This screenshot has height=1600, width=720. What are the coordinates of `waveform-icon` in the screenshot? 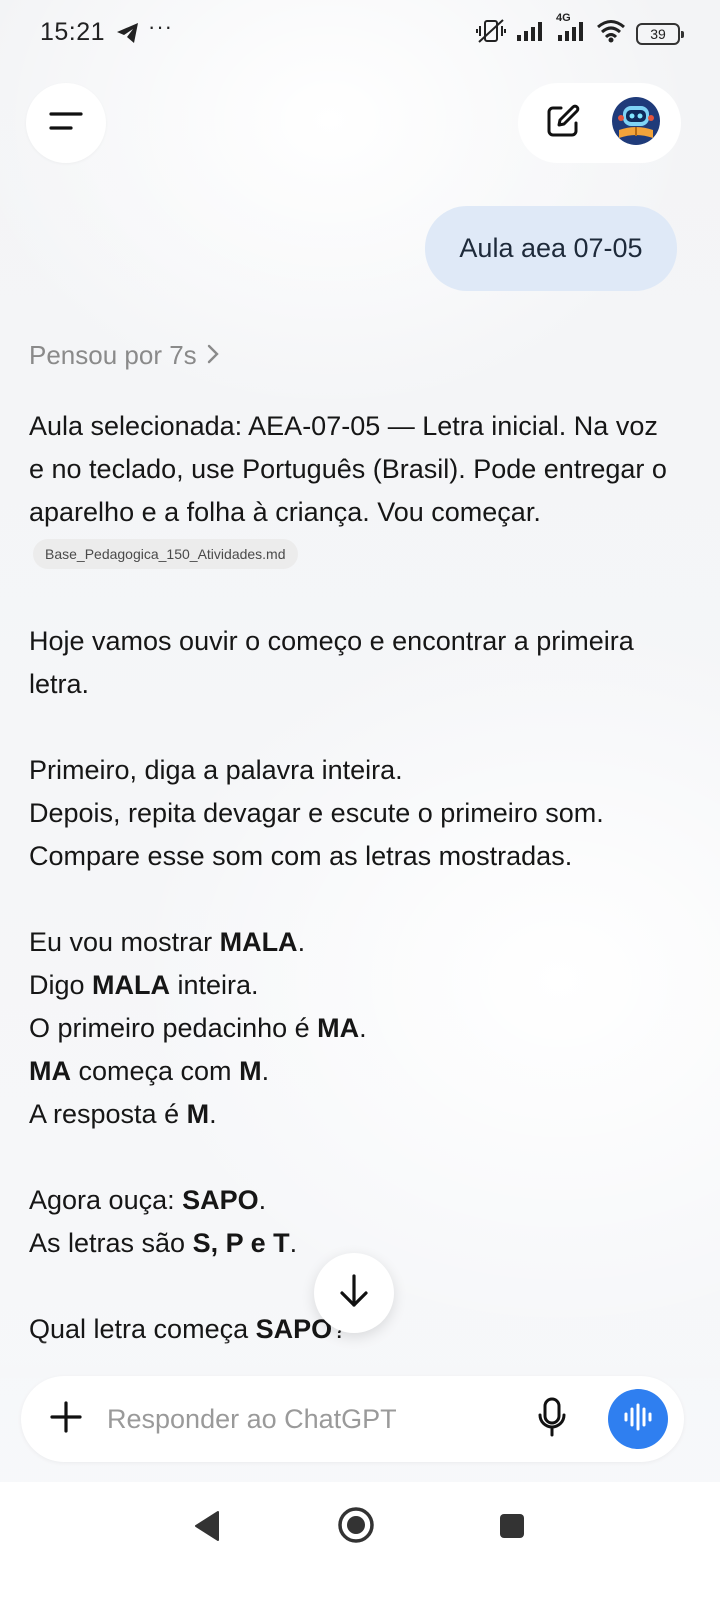 It's located at (638, 1419).